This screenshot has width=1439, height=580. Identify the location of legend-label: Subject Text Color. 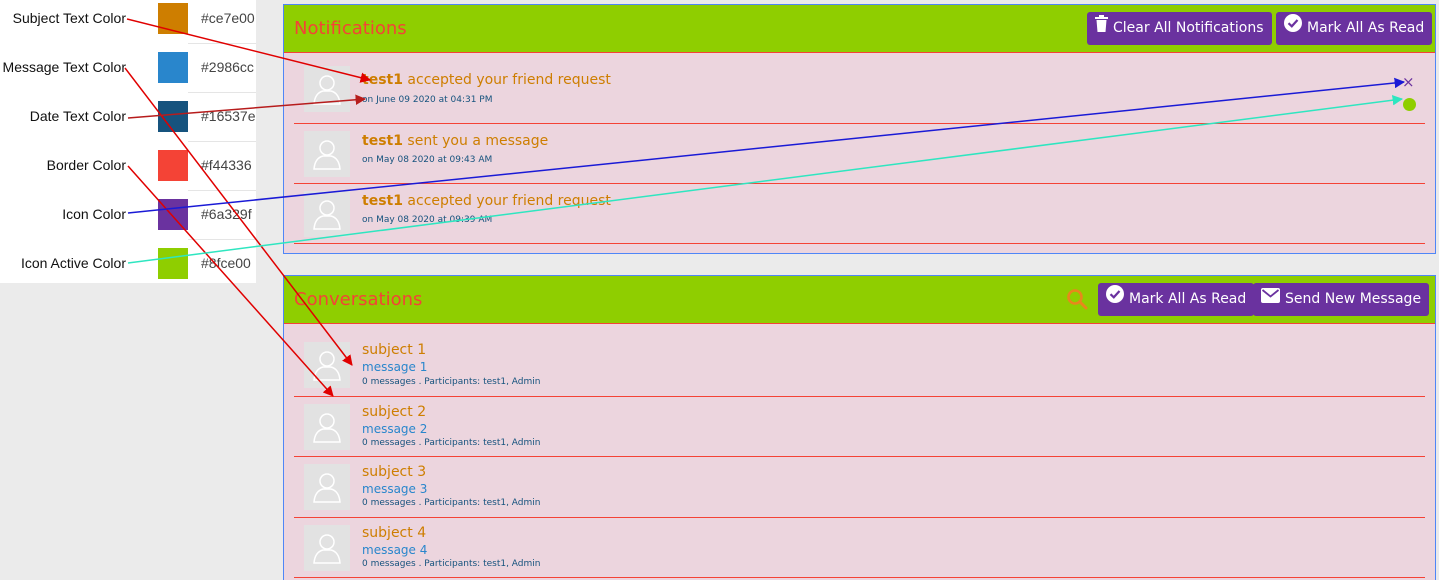
(69, 18).